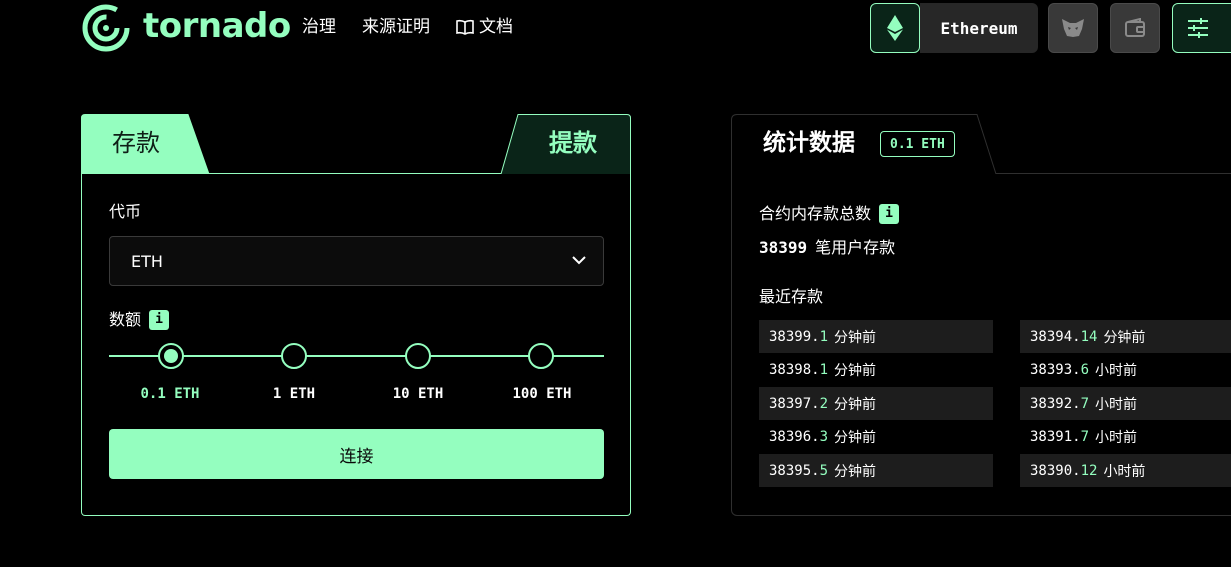 The image size is (1231, 567). I want to click on total-deposits-count: 38399 笔用户存款, so click(827, 248).